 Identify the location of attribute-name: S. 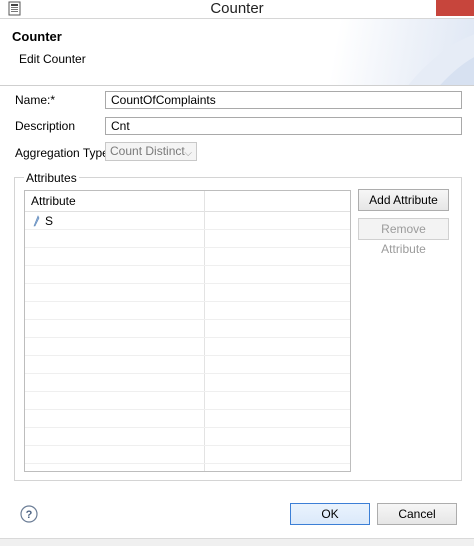
(49, 221).